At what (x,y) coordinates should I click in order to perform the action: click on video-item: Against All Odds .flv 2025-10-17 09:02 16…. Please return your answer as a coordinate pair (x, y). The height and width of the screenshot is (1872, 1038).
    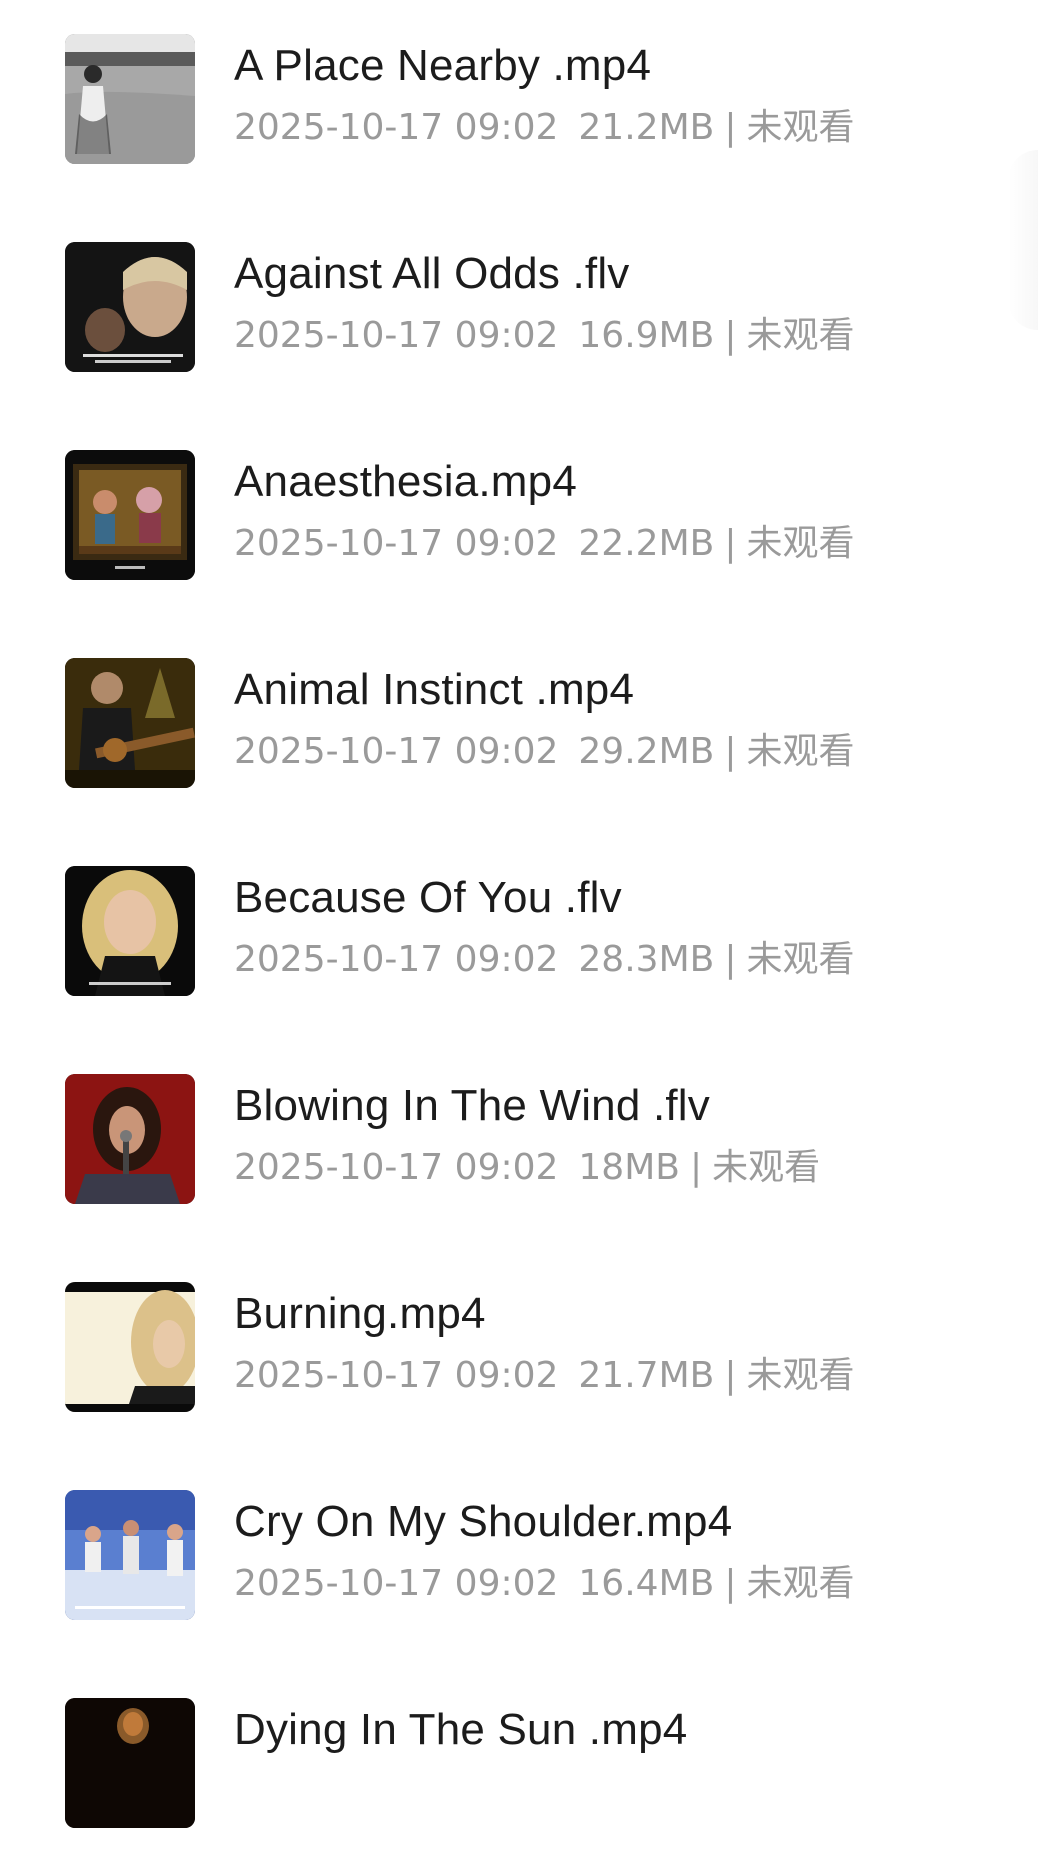
    Looking at the image, I should click on (519, 312).